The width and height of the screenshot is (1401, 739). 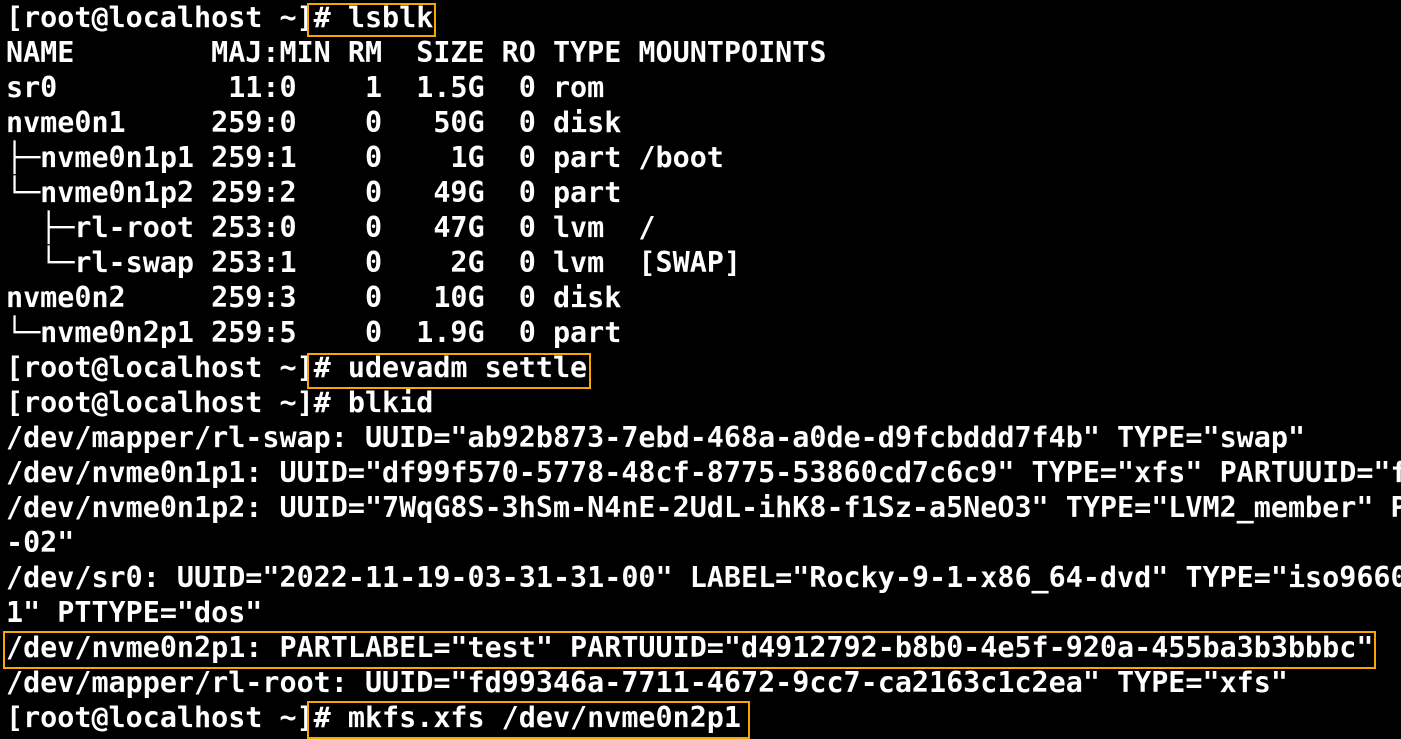 I want to click on terminal-line-prompt-udevadm: [root@localhost ~]# udevadm settle, so click(x=297, y=367).